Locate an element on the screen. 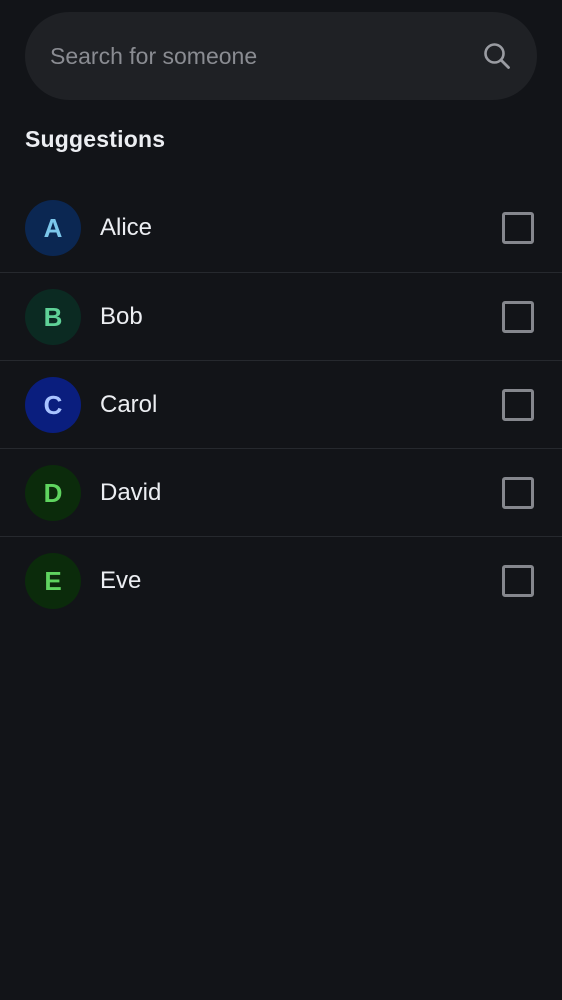 This screenshot has width=562, height=1000. contact-name: Bob is located at coordinates (121, 316).